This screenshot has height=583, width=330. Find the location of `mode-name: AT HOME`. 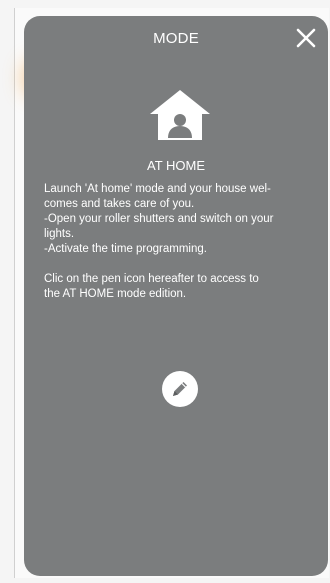

mode-name: AT HOME is located at coordinates (176, 165).